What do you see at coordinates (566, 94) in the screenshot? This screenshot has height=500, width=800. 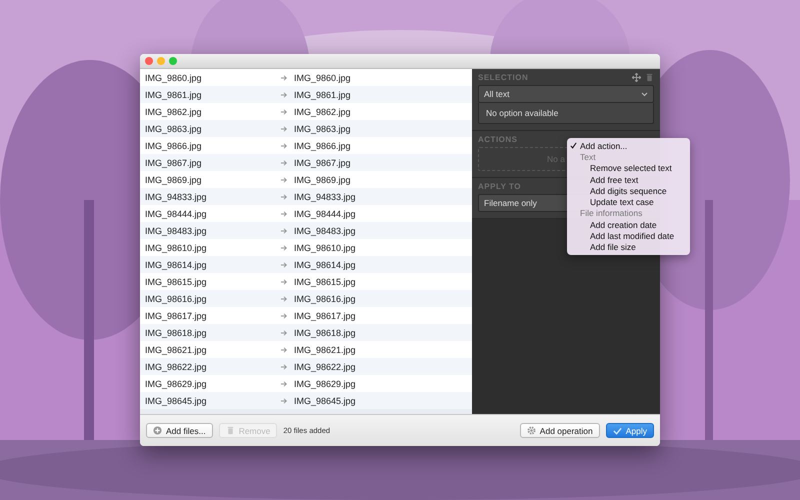 I see `selection-dropdown: All text` at bounding box center [566, 94].